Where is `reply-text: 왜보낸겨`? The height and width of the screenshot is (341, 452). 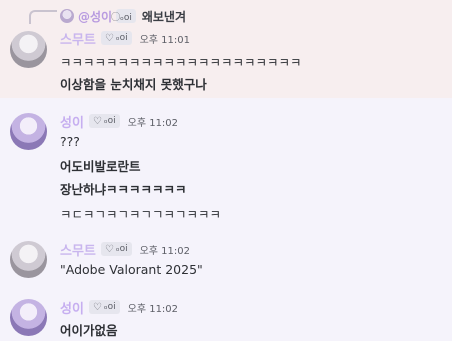
reply-text: 왜보낸겨 is located at coordinates (163, 16).